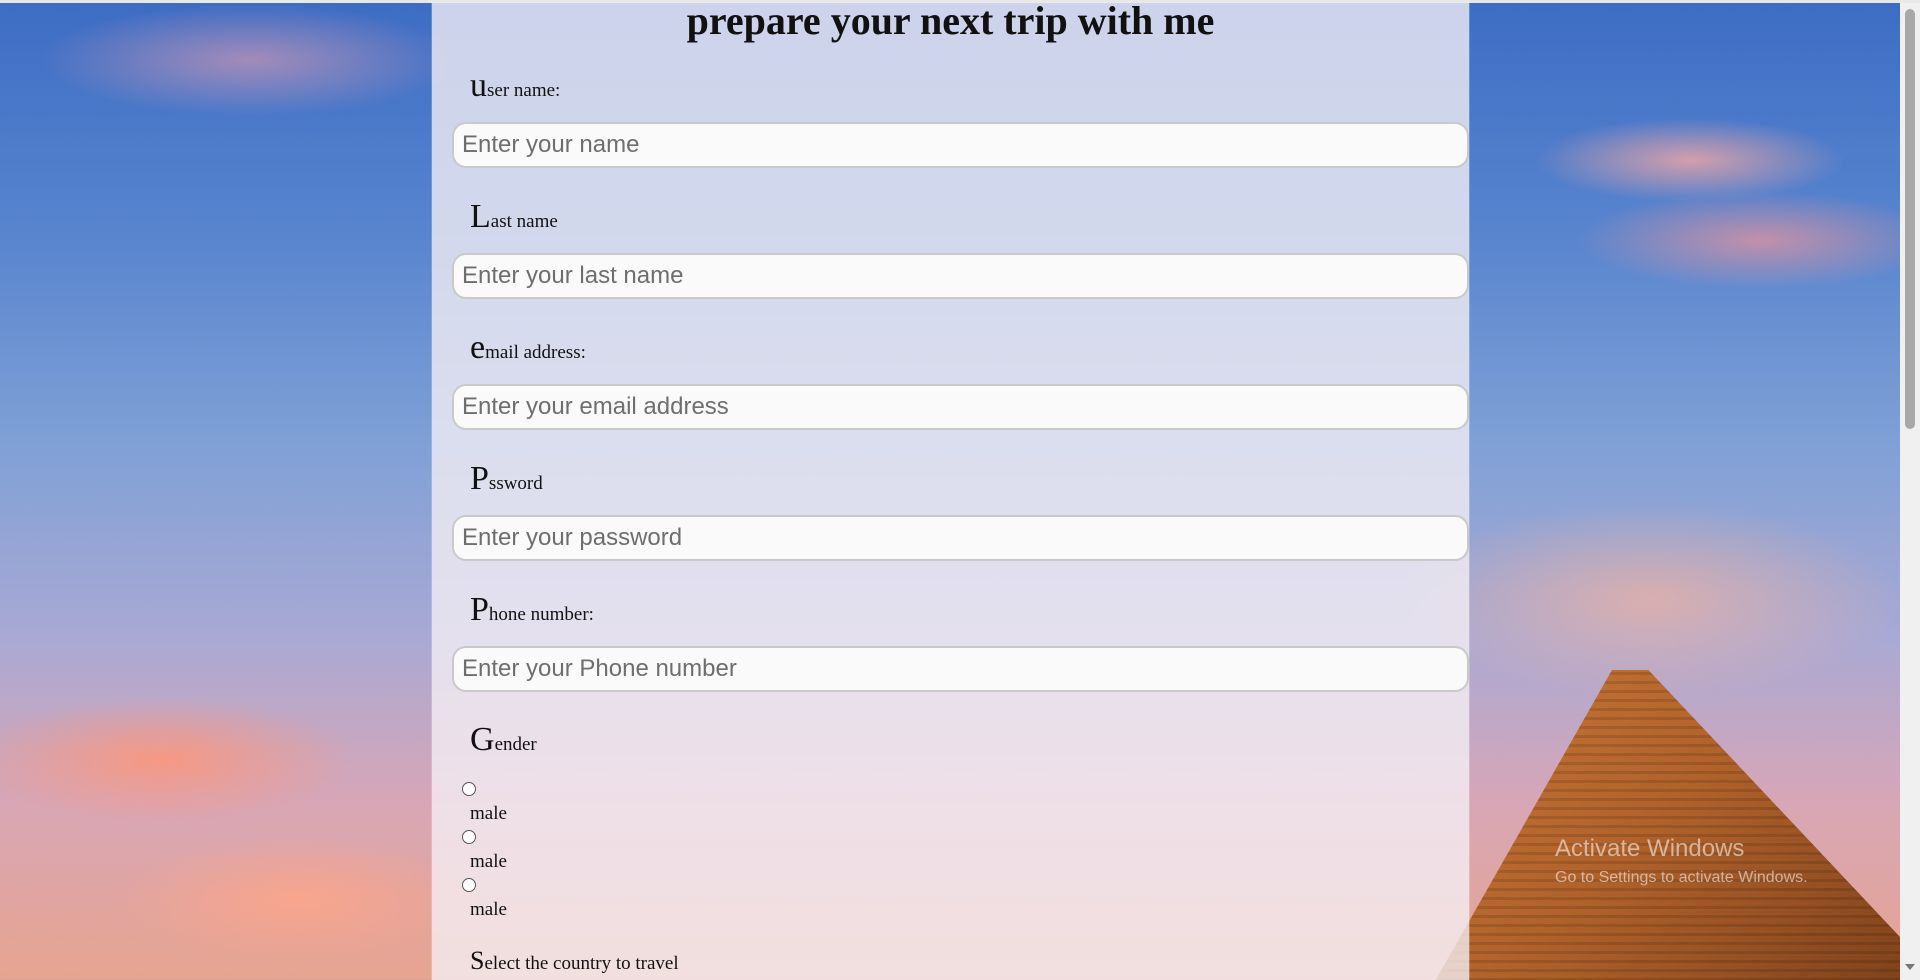 Image resolution: width=1920 pixels, height=980 pixels. I want to click on gender-option-label-2: male, so click(488, 861).